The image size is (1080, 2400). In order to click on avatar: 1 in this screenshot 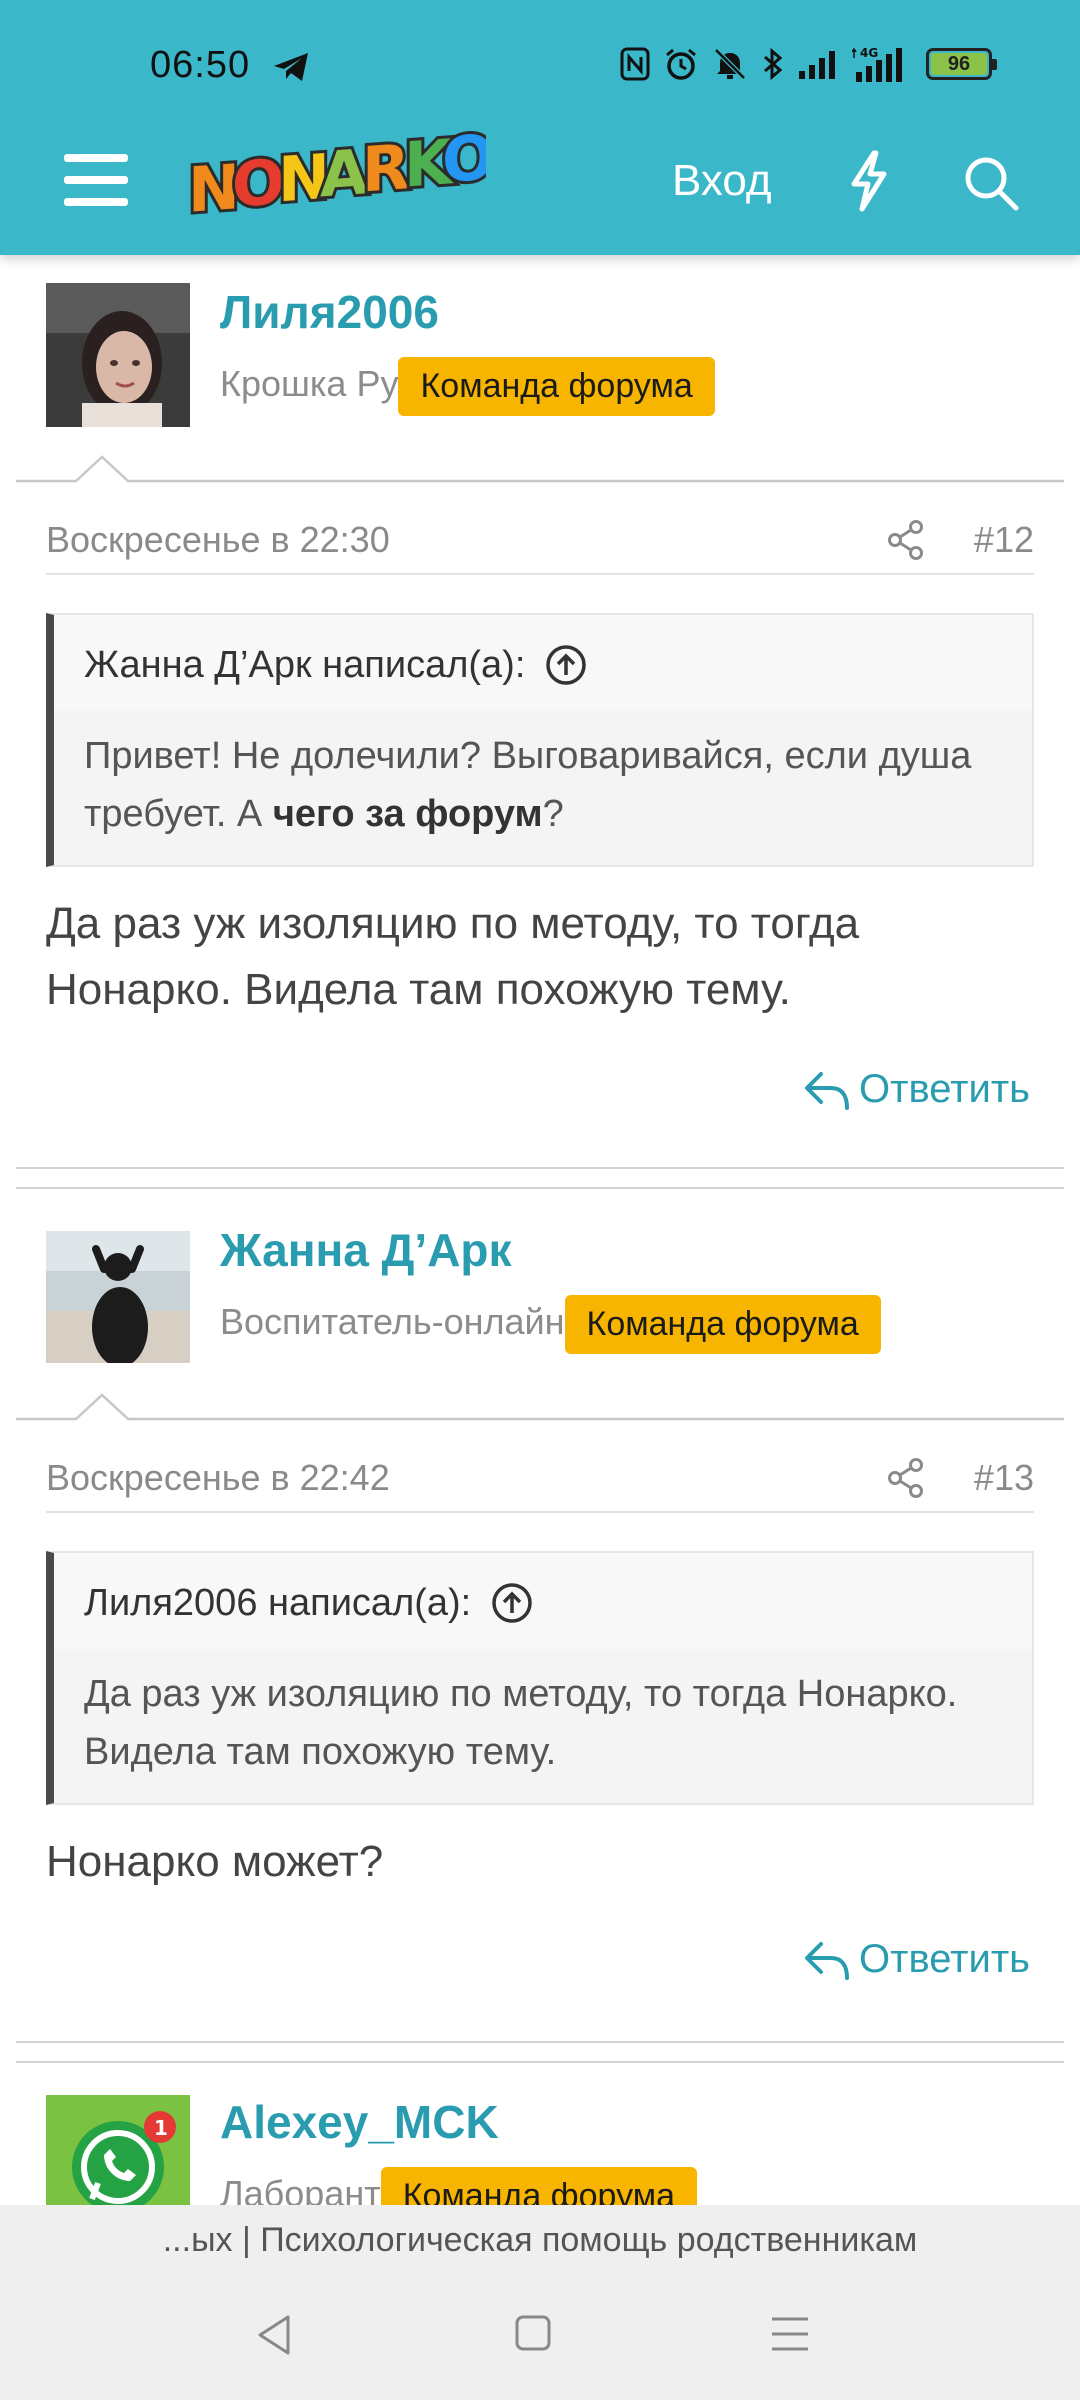, I will do `click(118, 2150)`.